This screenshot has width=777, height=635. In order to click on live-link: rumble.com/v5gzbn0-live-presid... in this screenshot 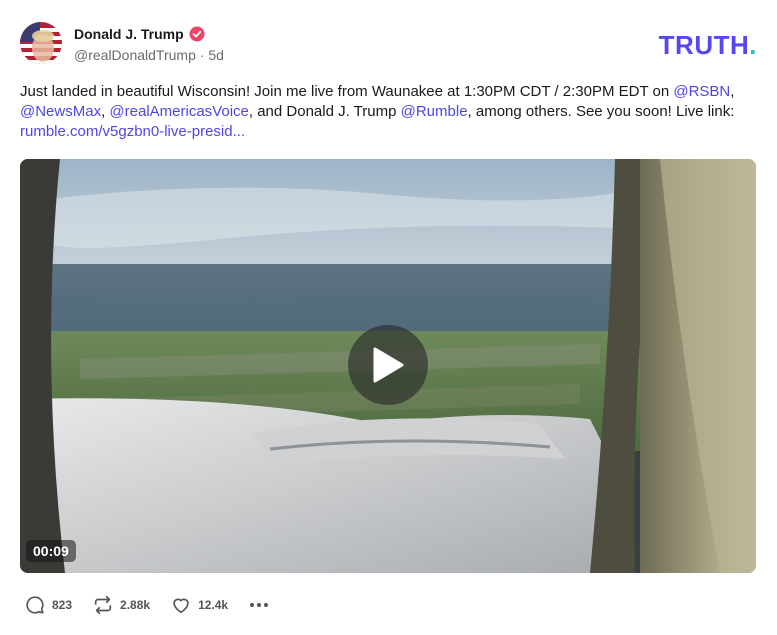, I will do `click(132, 131)`.